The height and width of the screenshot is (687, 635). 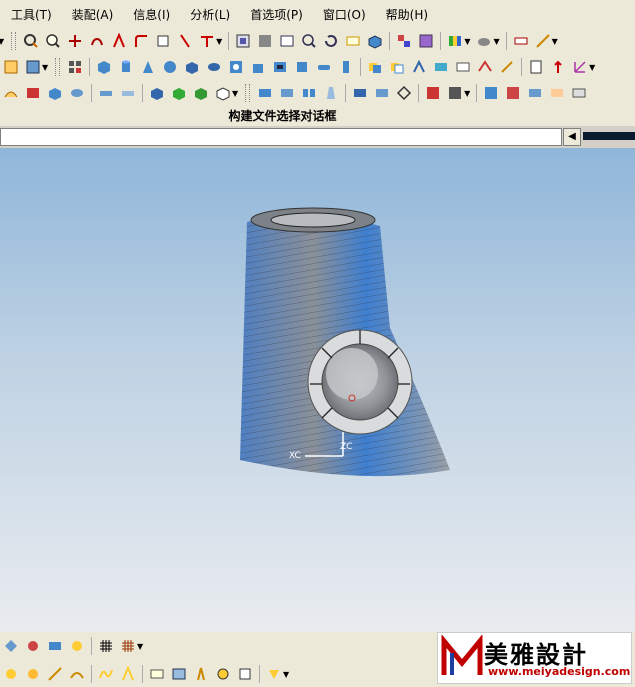 What do you see at coordinates (128, 674) in the screenshot?
I see `helix-icon` at bounding box center [128, 674].